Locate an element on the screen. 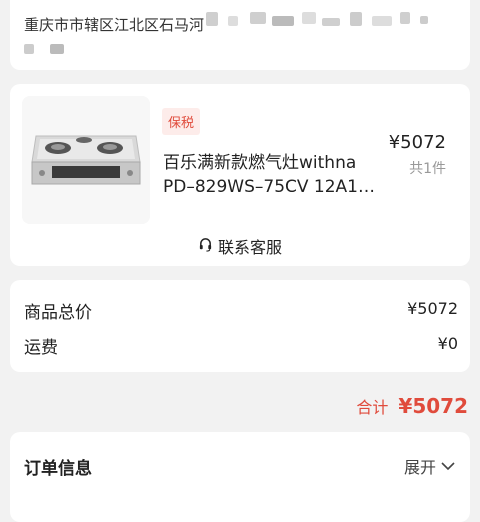 The width and height of the screenshot is (480, 522). grand-total-label: 合计 is located at coordinates (372, 407).